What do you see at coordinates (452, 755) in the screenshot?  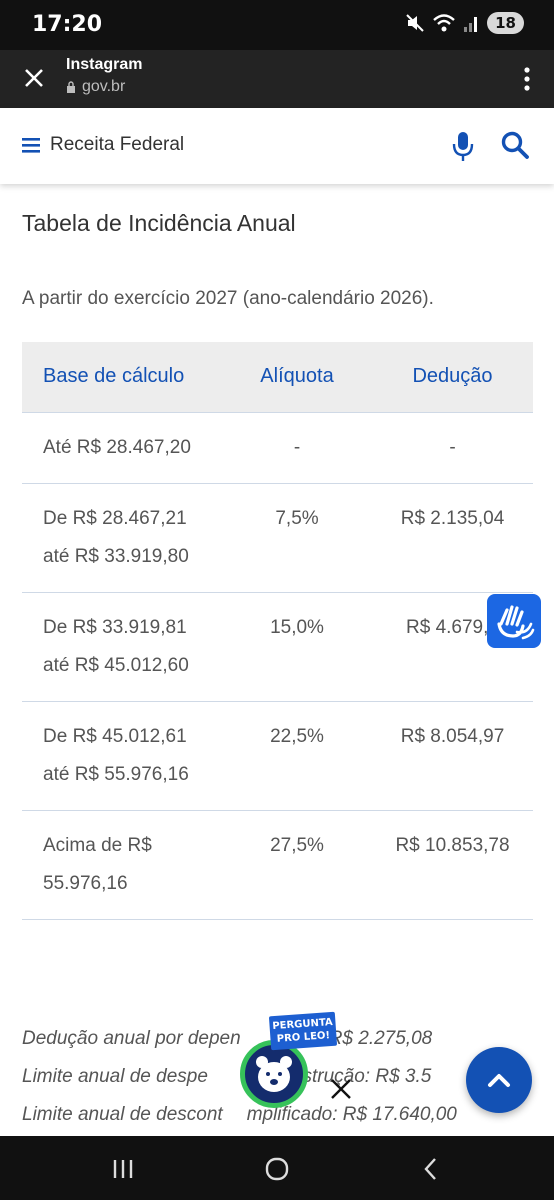 I see `cell-deducao: R$ 8.054,97` at bounding box center [452, 755].